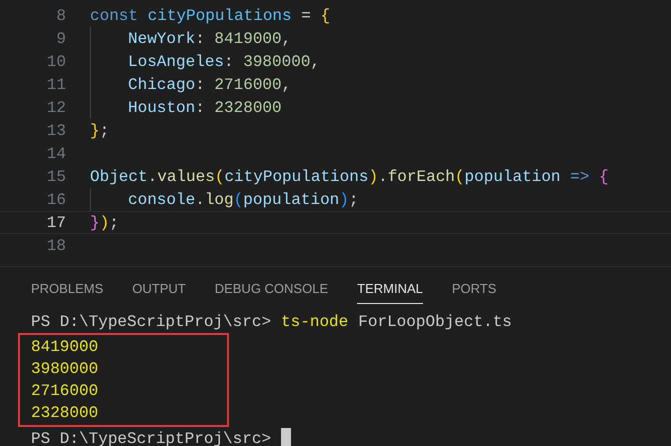 The width and height of the screenshot is (671, 446). I want to click on line-number: 10, so click(56, 62).